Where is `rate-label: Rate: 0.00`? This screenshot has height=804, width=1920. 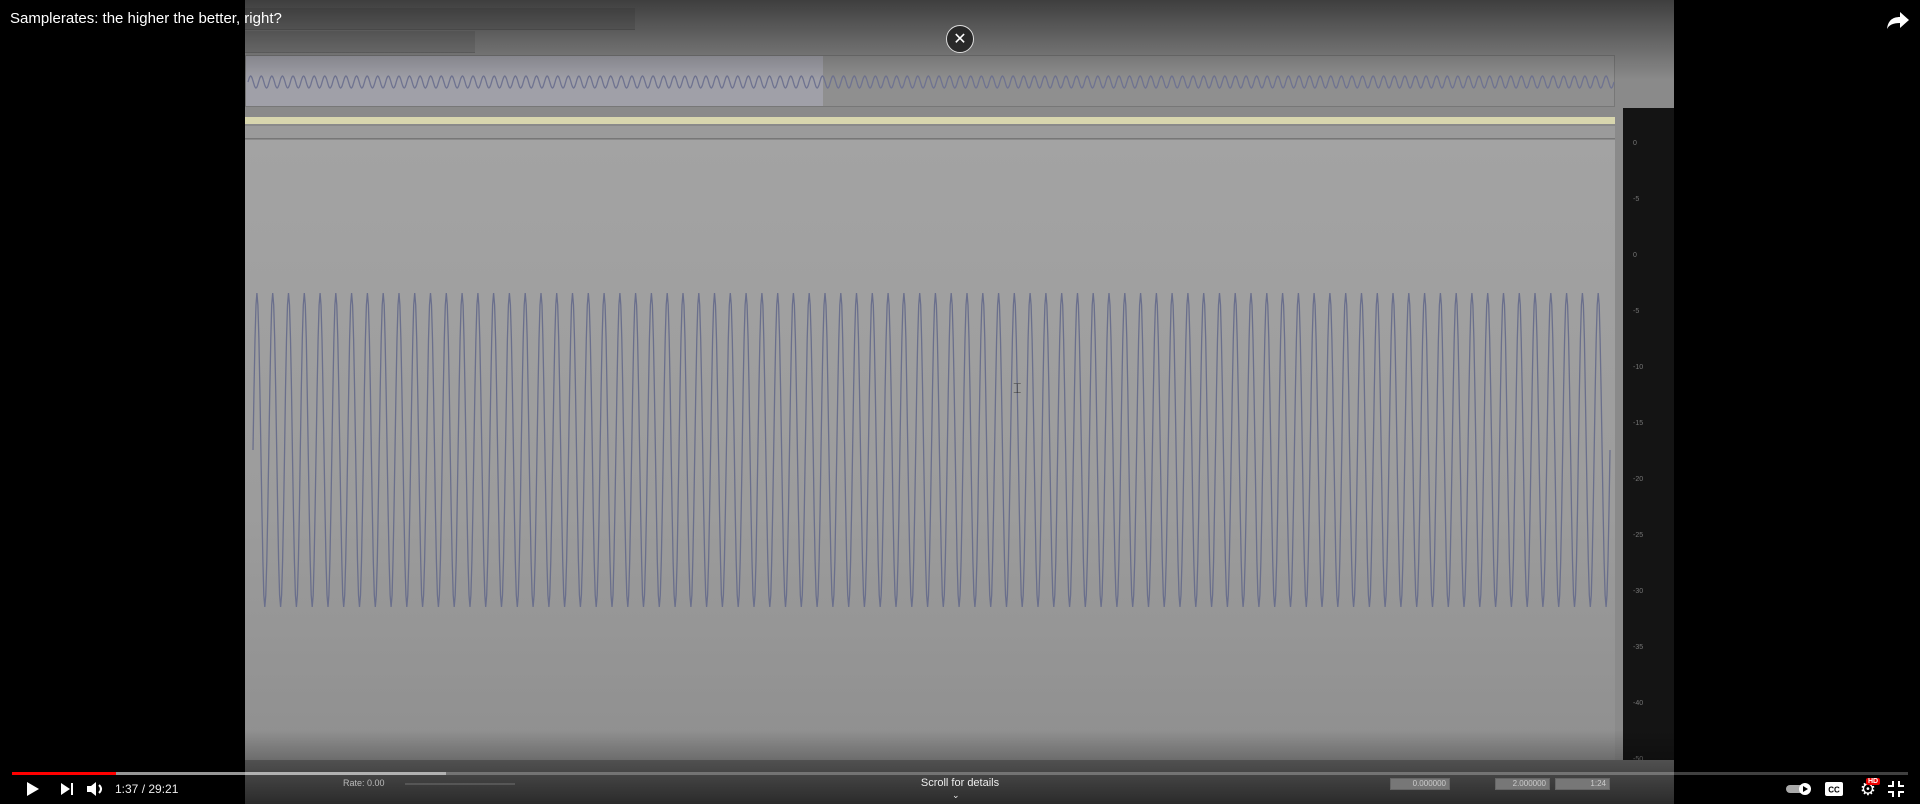 rate-label: Rate: 0.00 is located at coordinates (364, 783).